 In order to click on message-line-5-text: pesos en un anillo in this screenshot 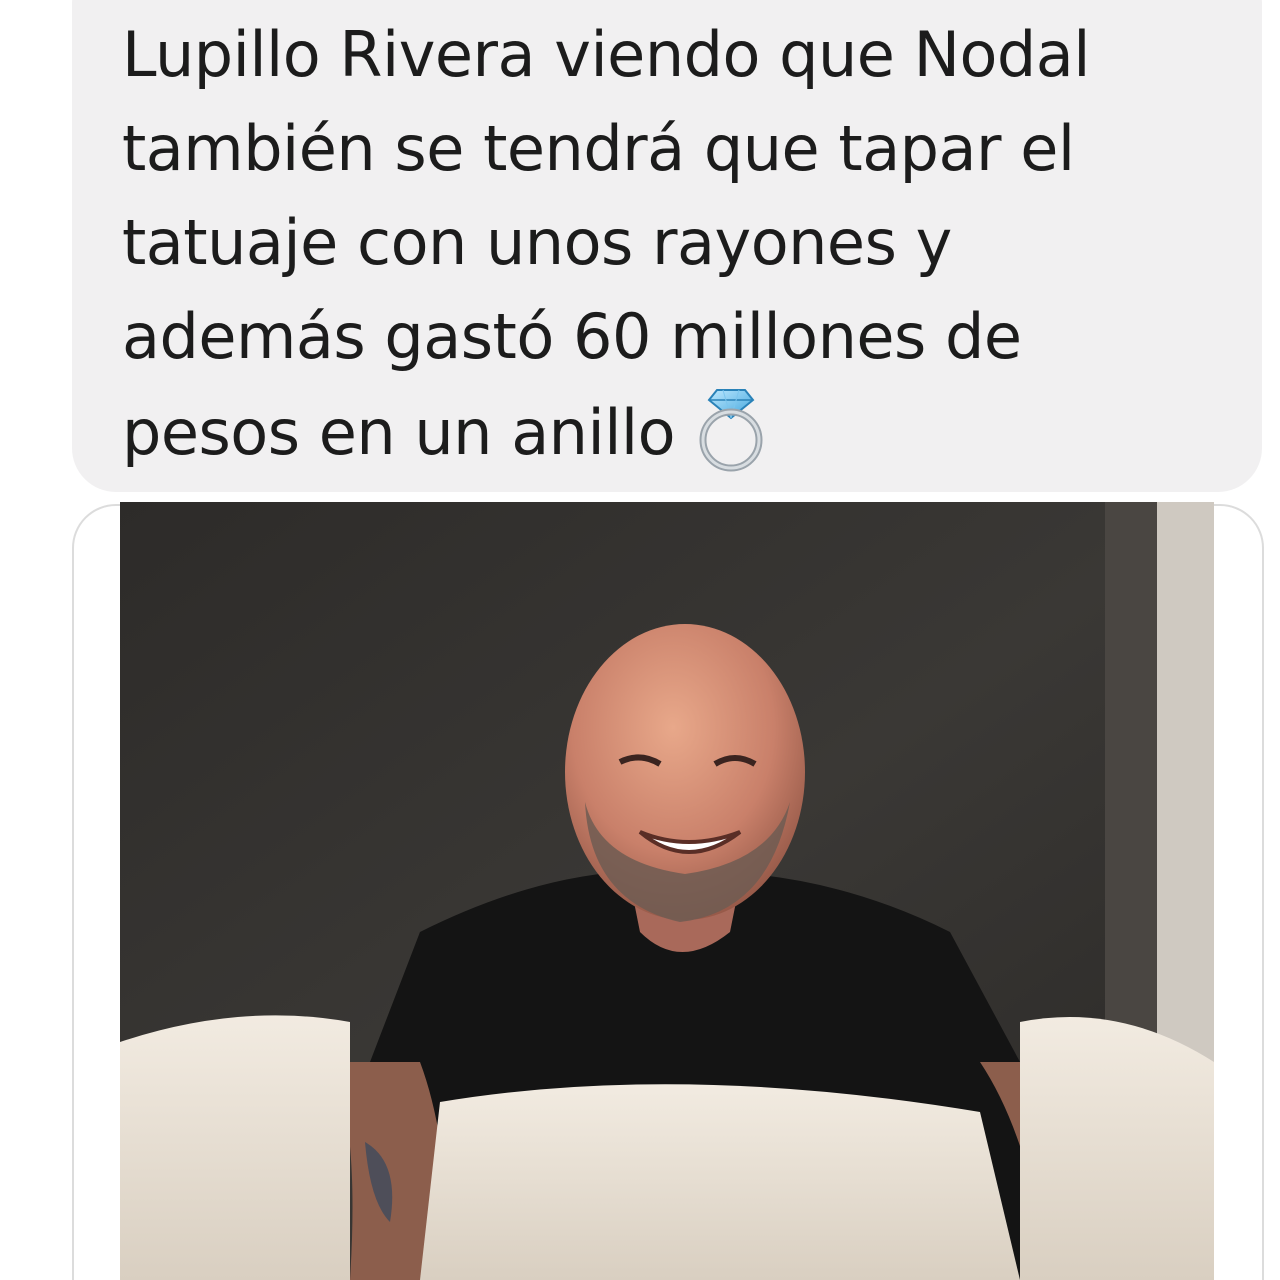, I will do `click(399, 432)`.